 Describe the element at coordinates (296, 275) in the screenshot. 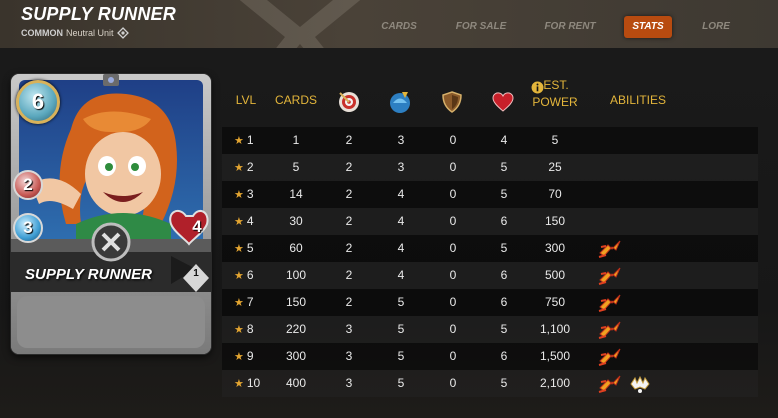

I see `cell-cards: 100` at that location.